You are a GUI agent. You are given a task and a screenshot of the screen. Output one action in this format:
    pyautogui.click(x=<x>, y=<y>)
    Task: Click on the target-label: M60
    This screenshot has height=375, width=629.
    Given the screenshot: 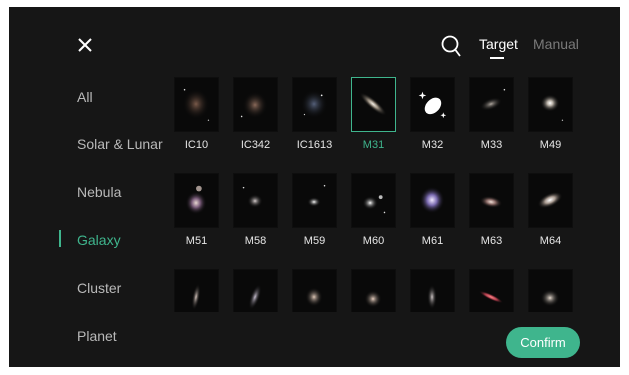 What is the action you would take?
    pyautogui.click(x=373, y=241)
    